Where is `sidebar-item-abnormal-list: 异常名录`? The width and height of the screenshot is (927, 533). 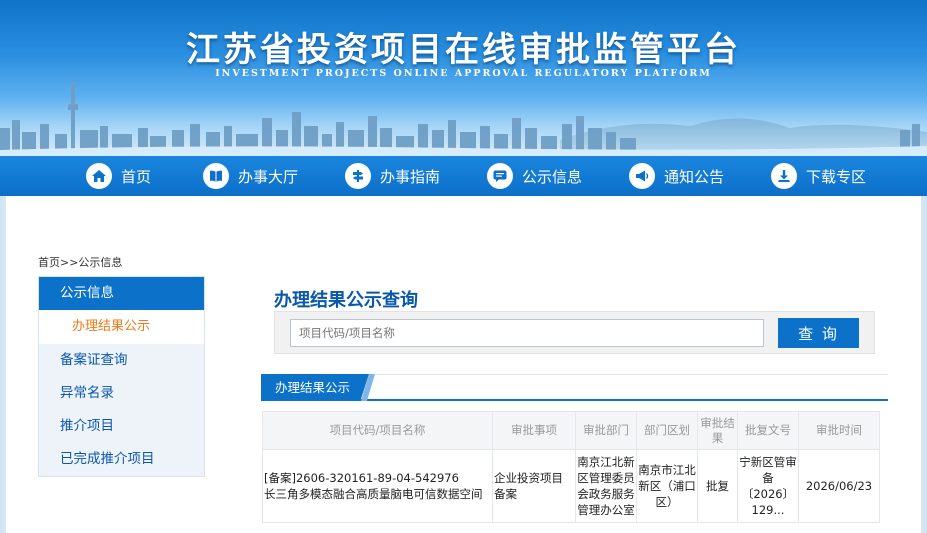
sidebar-item-abnormal-list: 异常名录 is located at coordinates (121, 393).